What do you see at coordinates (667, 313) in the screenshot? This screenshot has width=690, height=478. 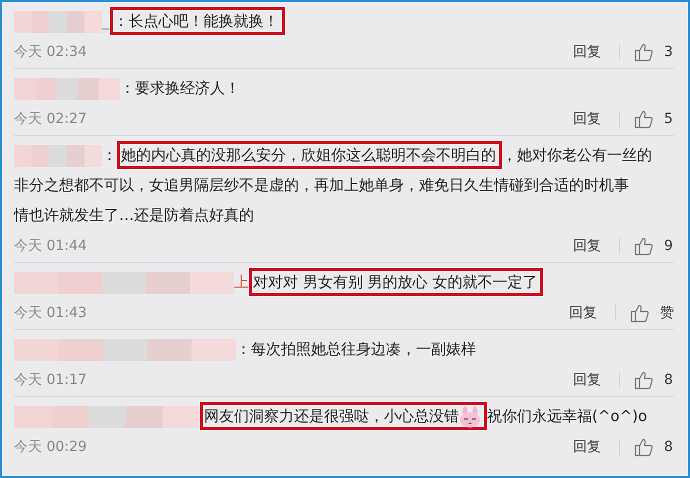 I see `like-count: 赞` at bounding box center [667, 313].